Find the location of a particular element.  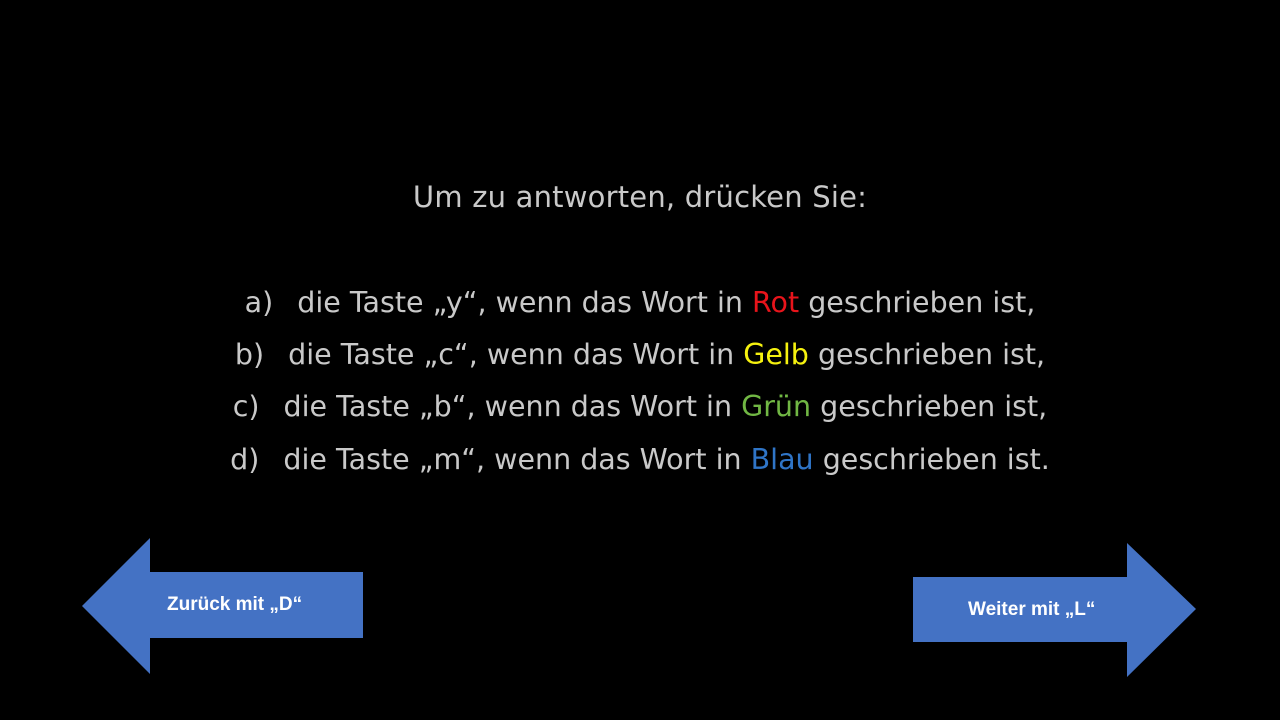

back-button: Zurück mit „D“ is located at coordinates (223, 606).